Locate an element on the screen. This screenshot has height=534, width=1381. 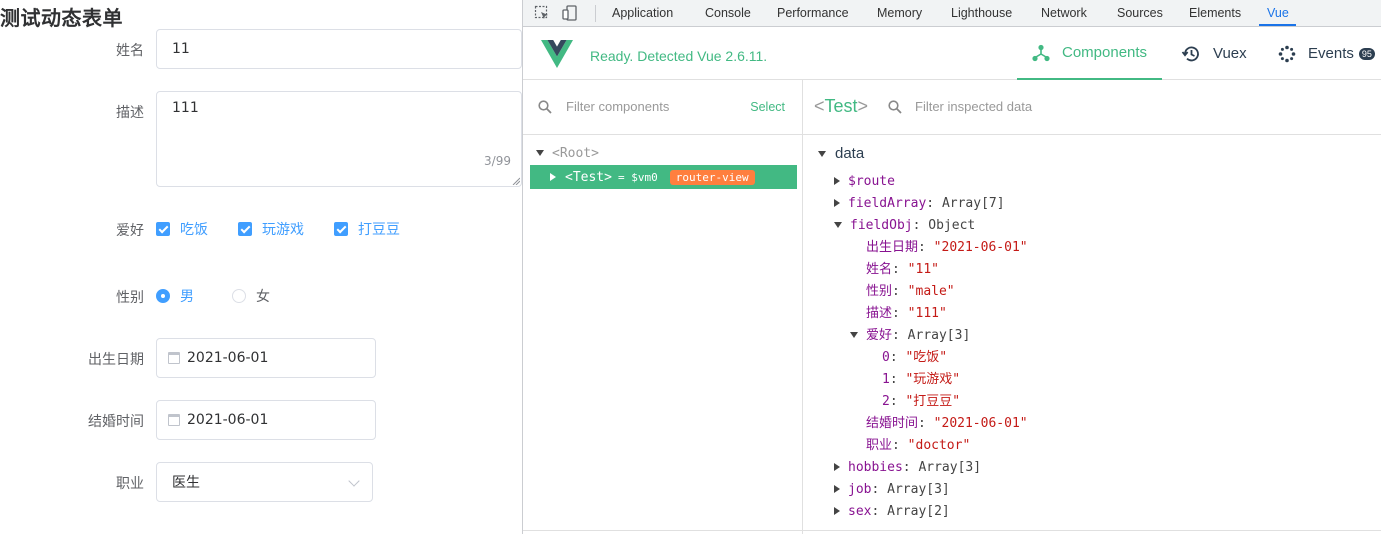
data-value: "吃饭" is located at coordinates (926, 357).